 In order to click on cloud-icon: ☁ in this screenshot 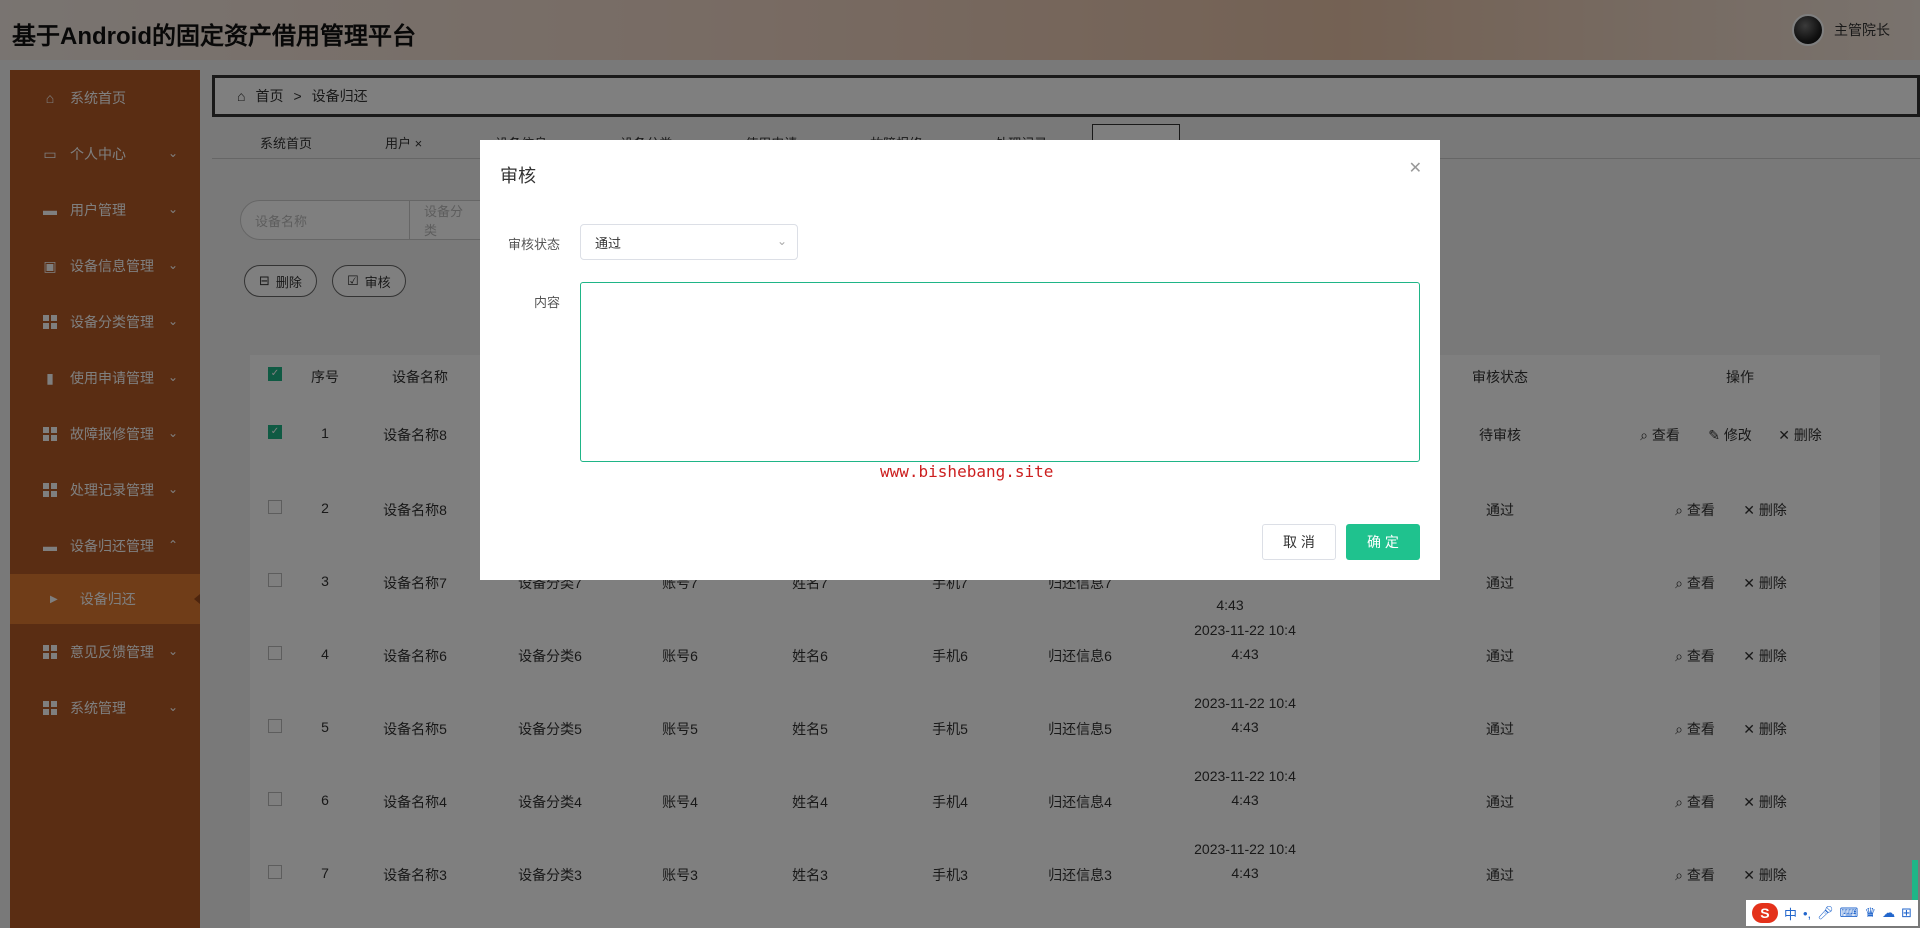, I will do `click(1888, 913)`.